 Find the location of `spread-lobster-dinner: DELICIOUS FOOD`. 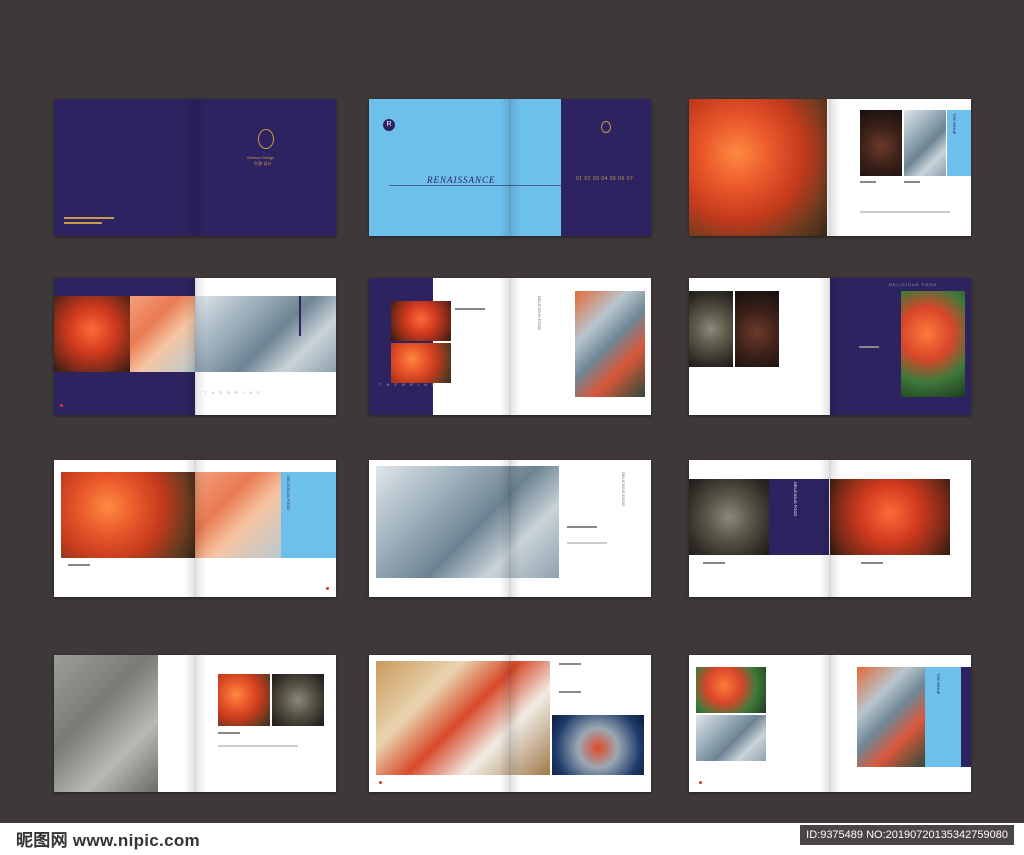

spread-lobster-dinner: DELICIOUS FOOD is located at coordinates (830, 528).